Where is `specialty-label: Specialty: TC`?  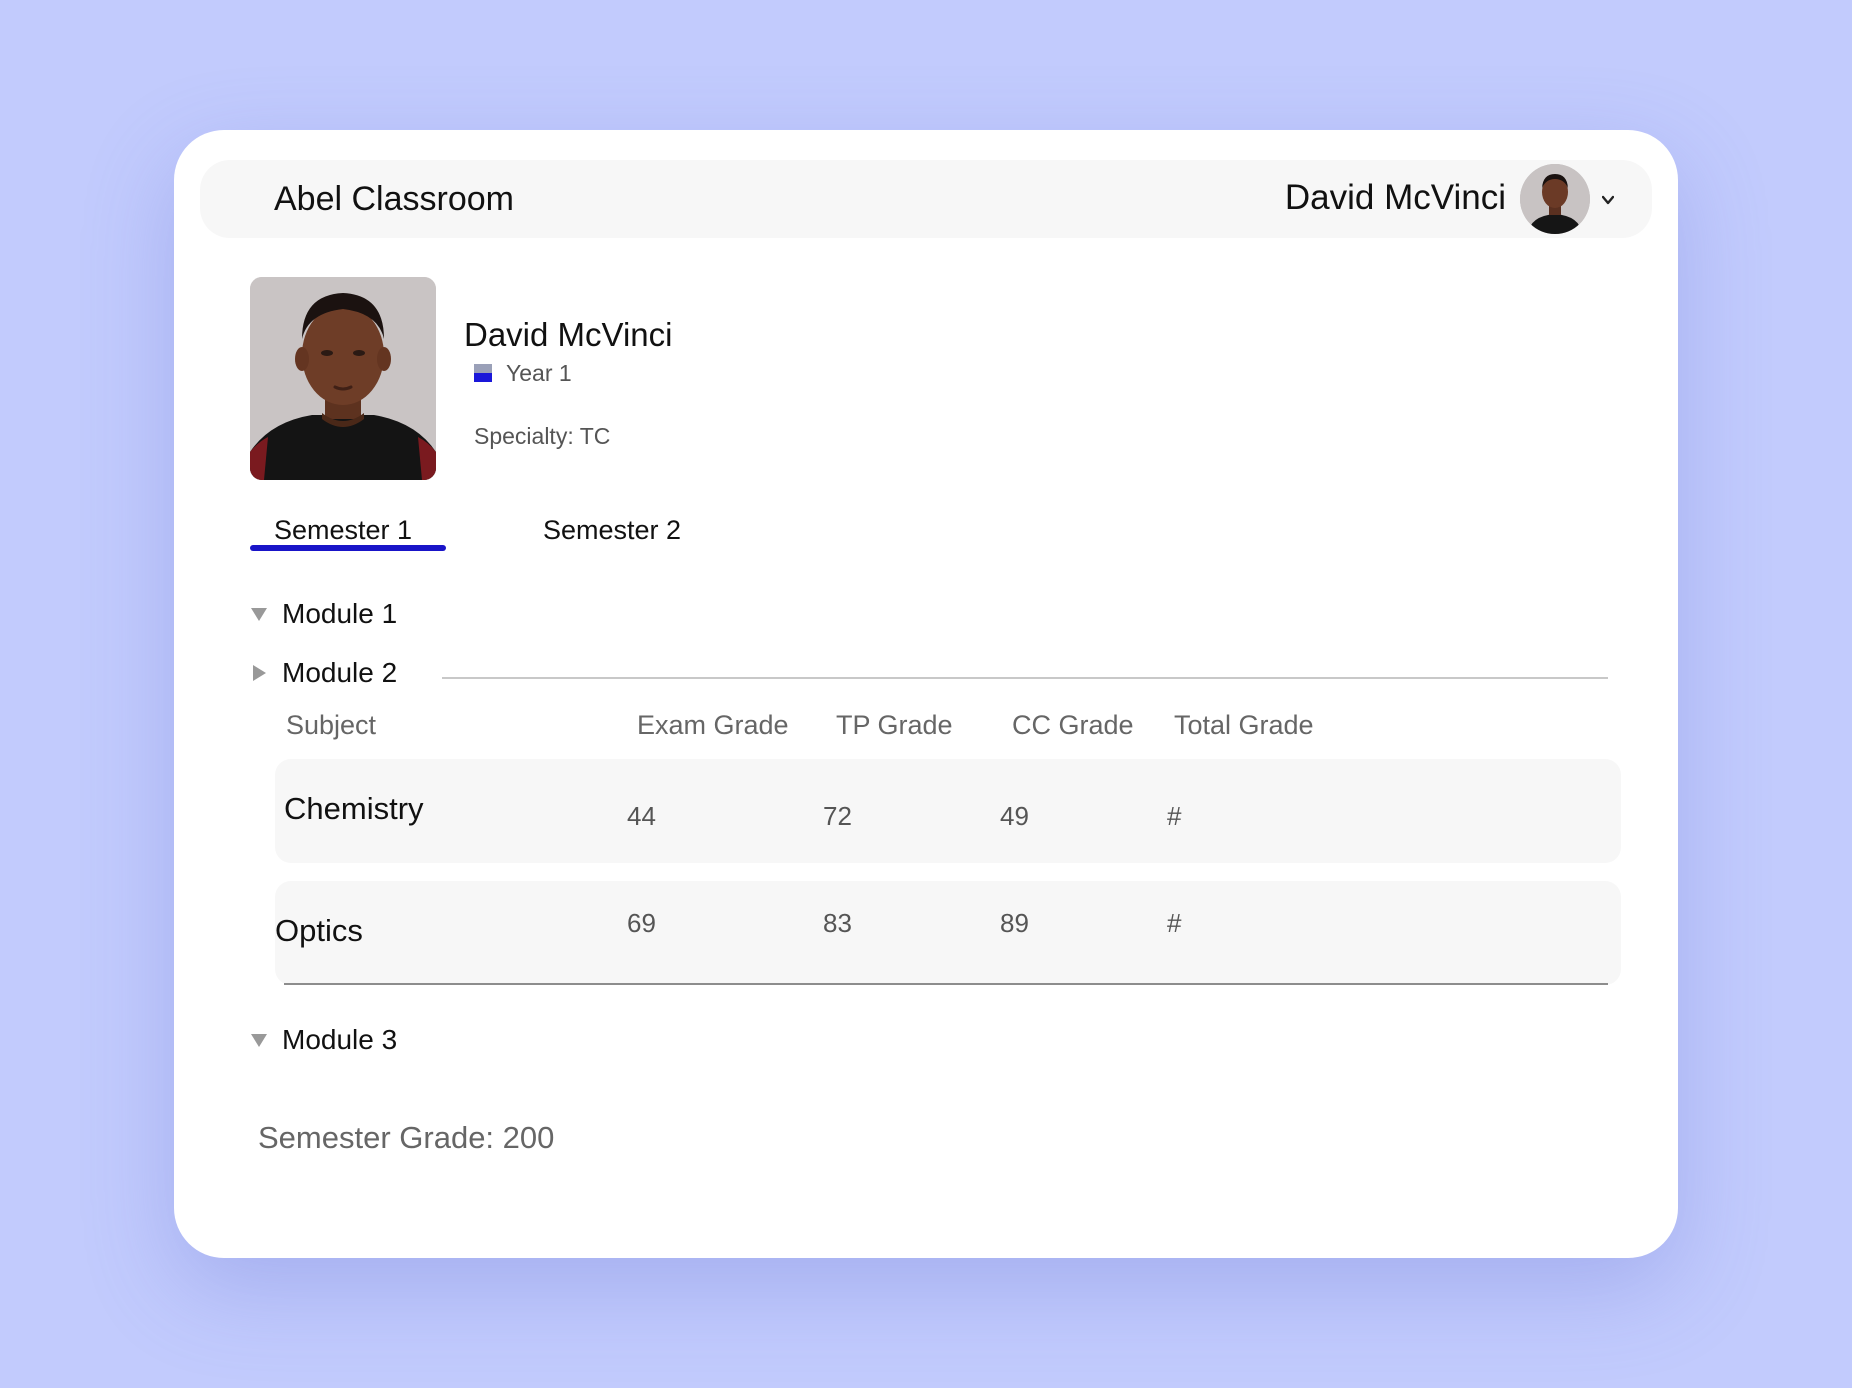 specialty-label: Specialty: TC is located at coordinates (542, 436).